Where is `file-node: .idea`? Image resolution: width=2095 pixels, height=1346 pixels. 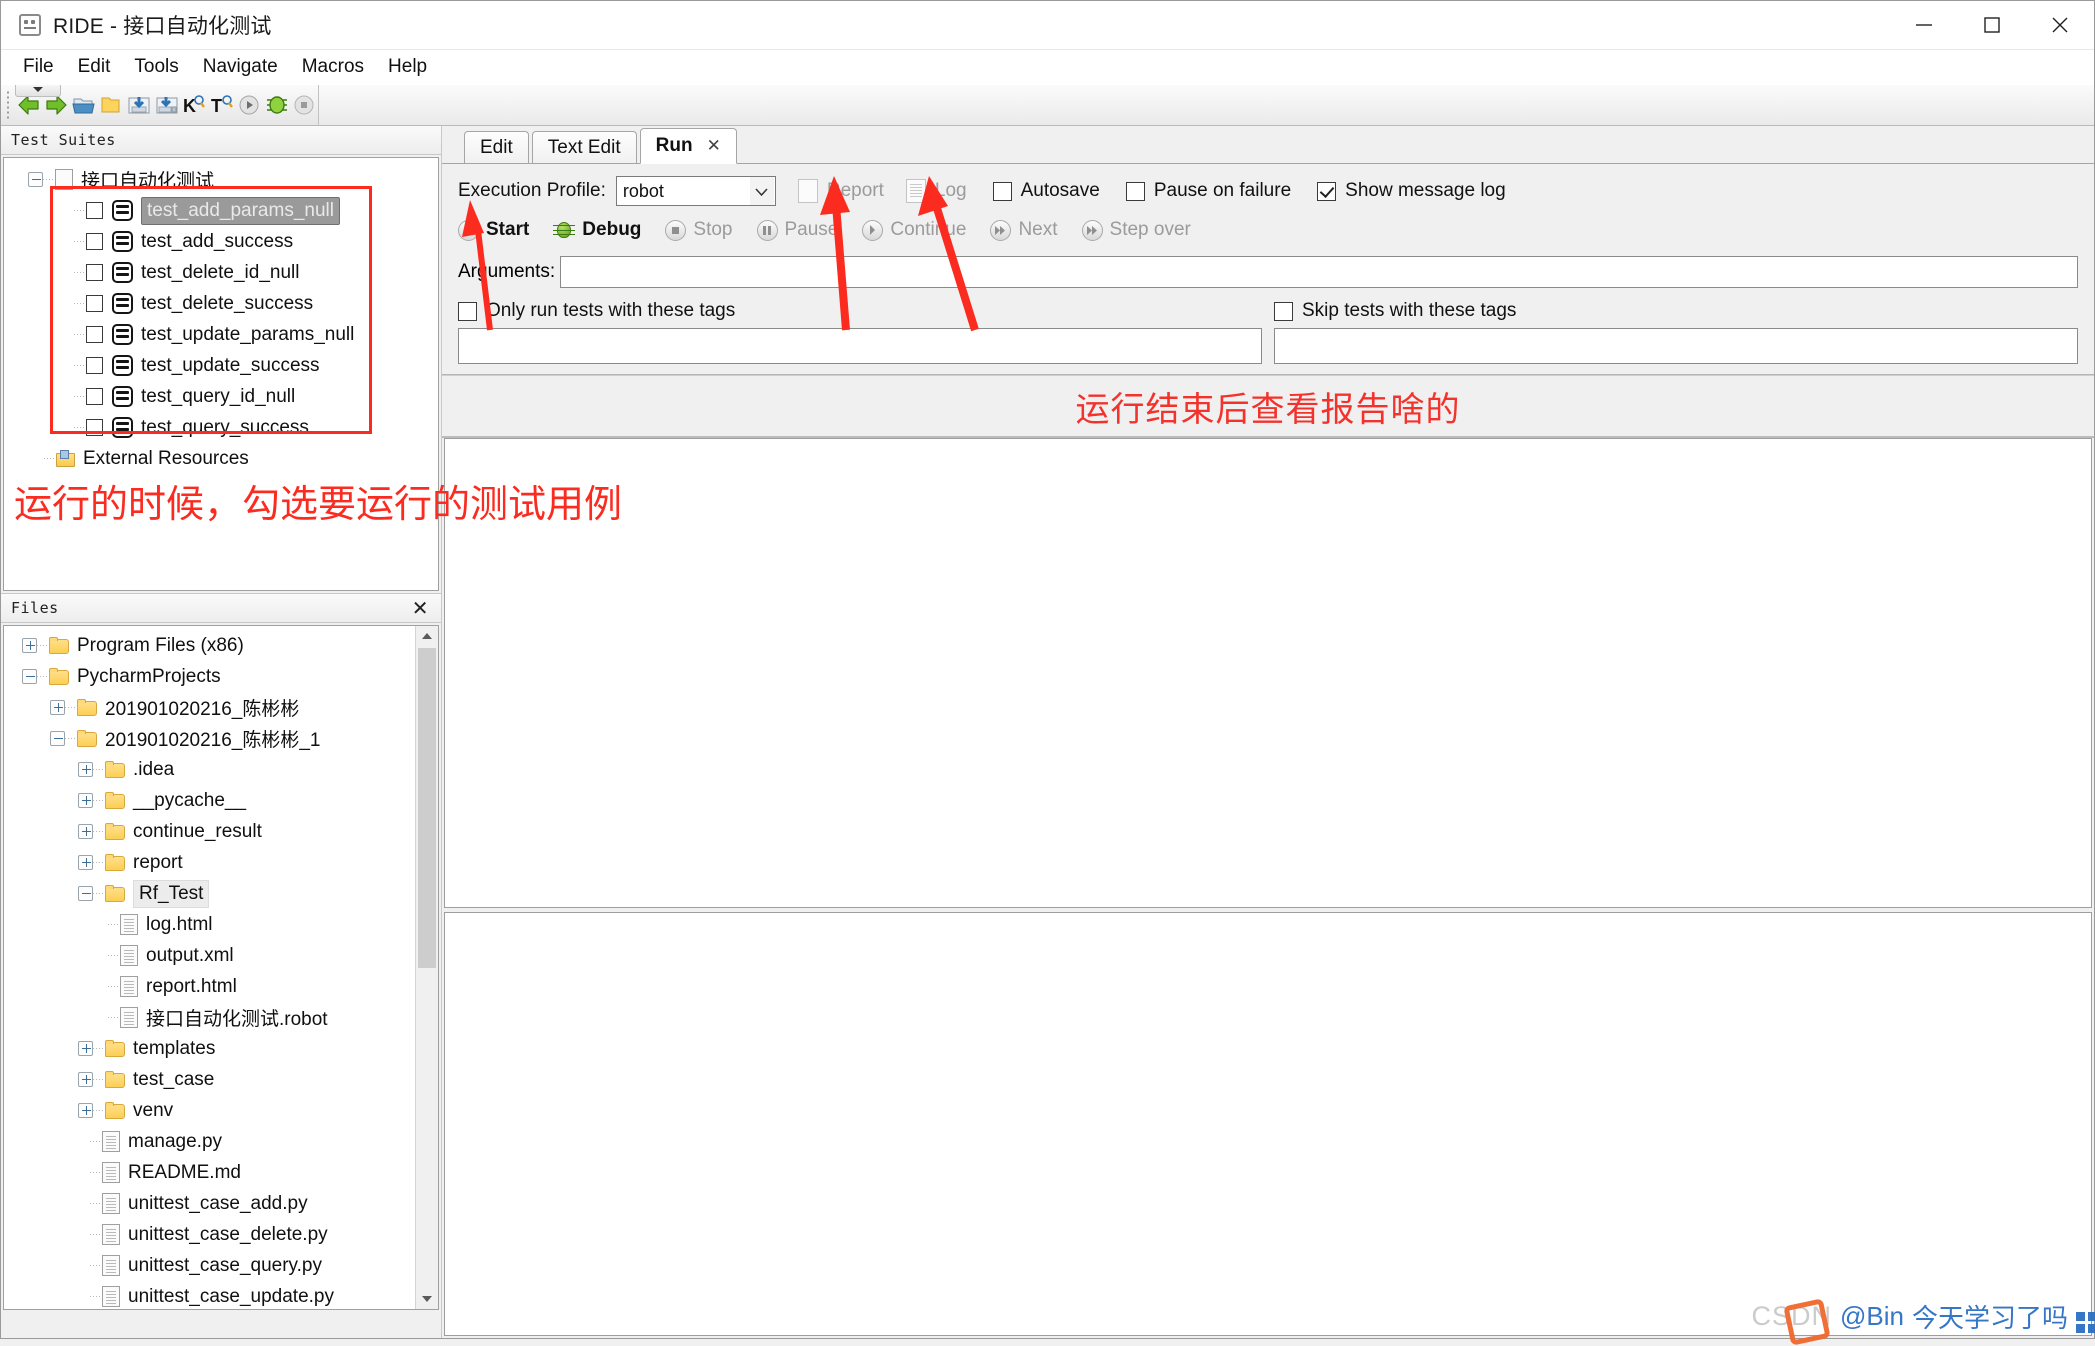
file-node: .idea is located at coordinates (209, 769).